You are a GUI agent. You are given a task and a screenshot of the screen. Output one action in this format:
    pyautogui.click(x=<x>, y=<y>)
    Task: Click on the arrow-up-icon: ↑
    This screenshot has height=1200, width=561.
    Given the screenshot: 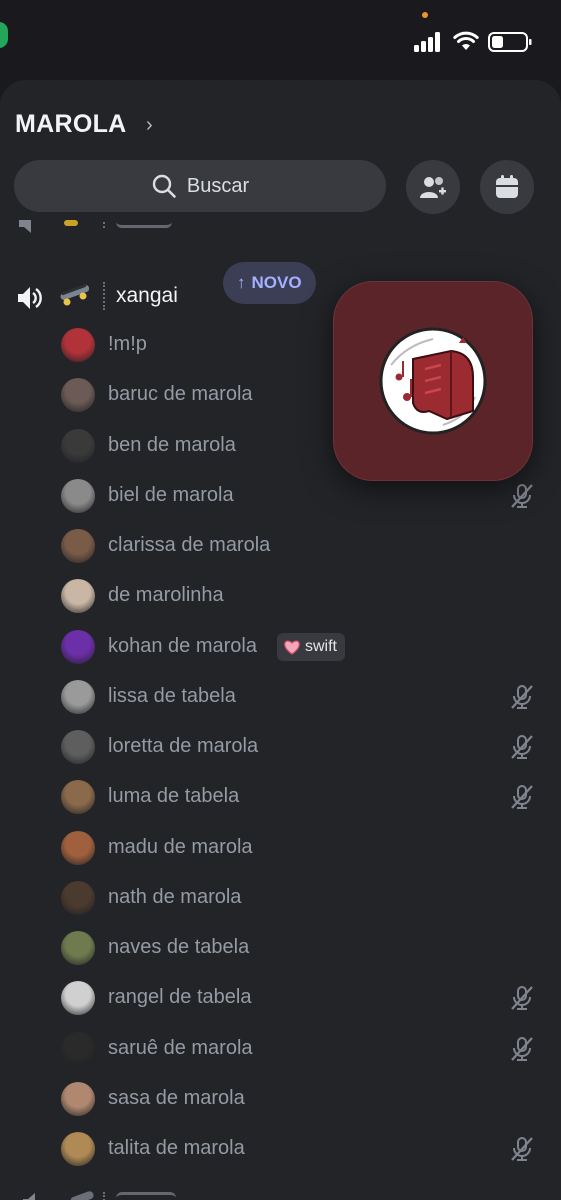 What is the action you would take?
    pyautogui.click(x=241, y=282)
    